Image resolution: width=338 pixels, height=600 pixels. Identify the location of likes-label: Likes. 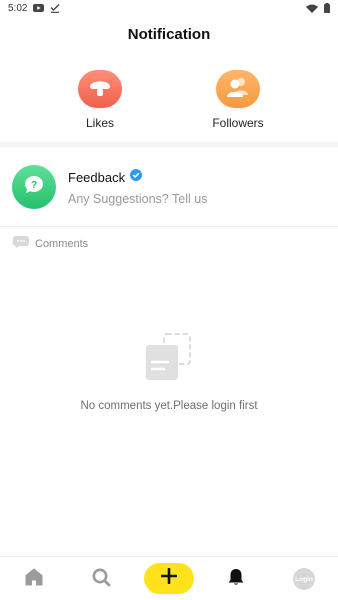
(99, 123).